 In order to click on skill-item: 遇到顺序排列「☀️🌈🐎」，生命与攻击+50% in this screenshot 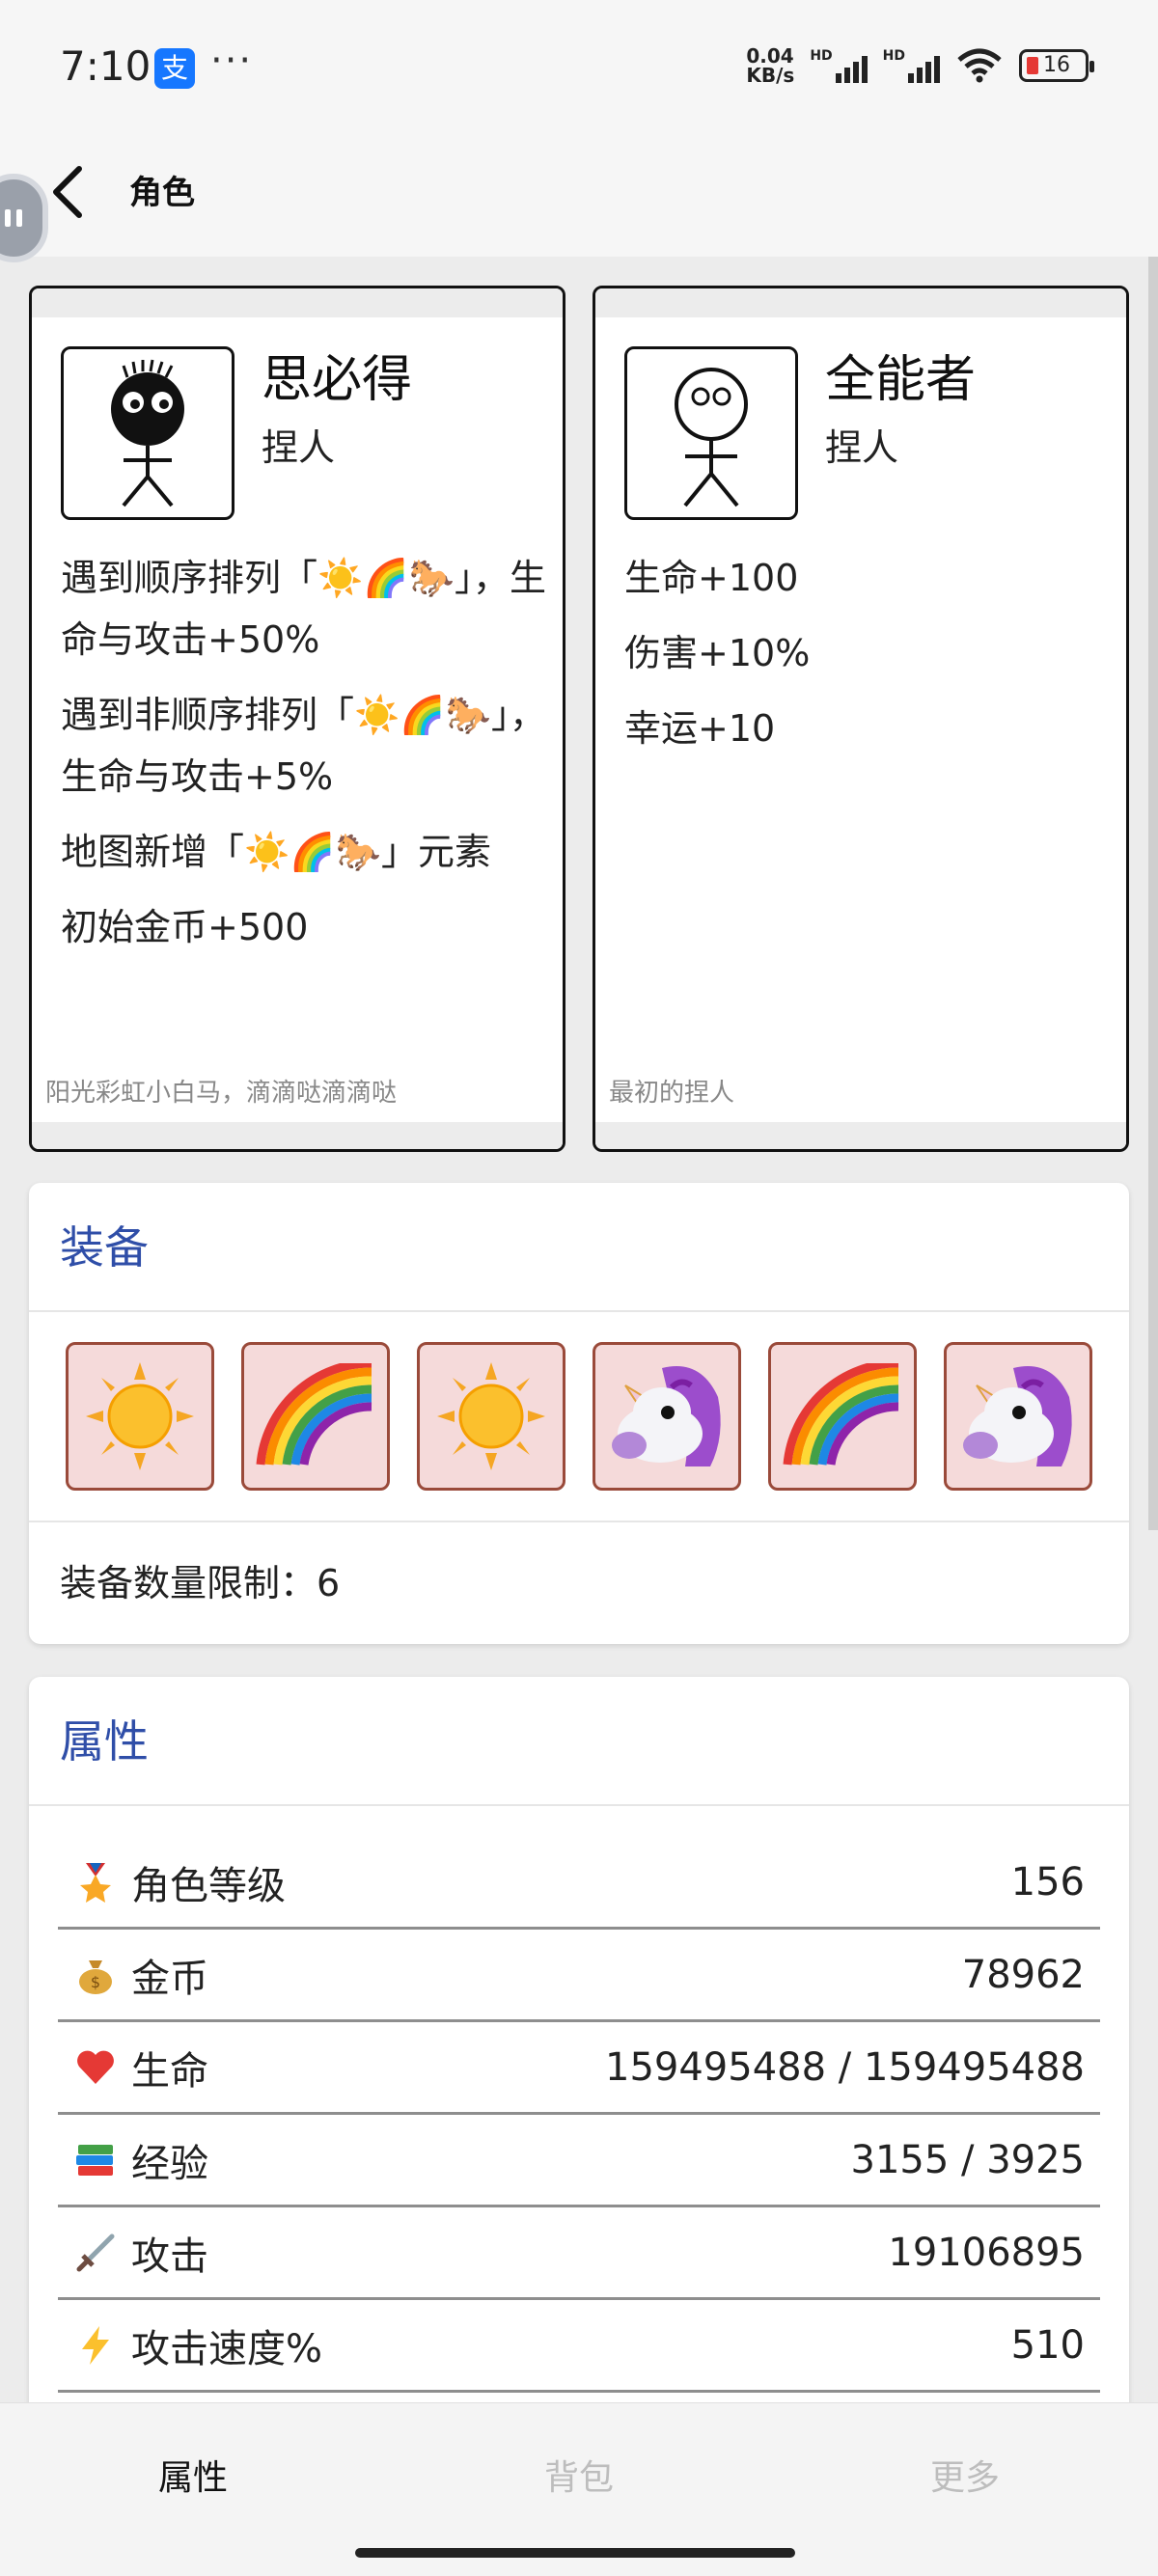, I will do `click(303, 609)`.